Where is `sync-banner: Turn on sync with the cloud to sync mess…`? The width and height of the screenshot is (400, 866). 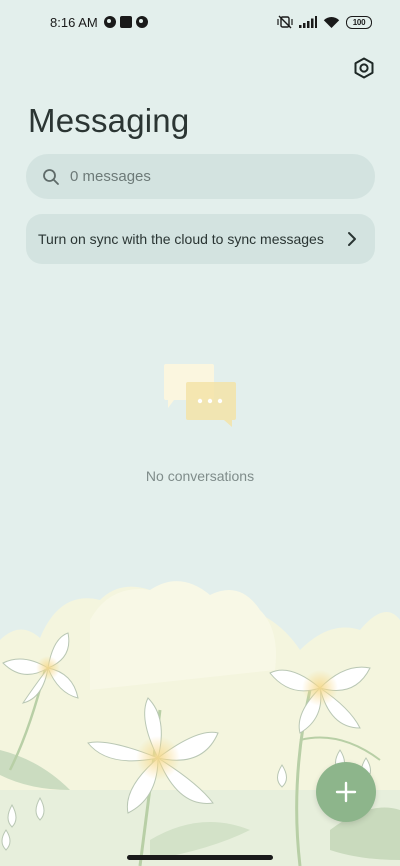
sync-banner: Turn on sync with the cloud to sync mess… is located at coordinates (200, 239).